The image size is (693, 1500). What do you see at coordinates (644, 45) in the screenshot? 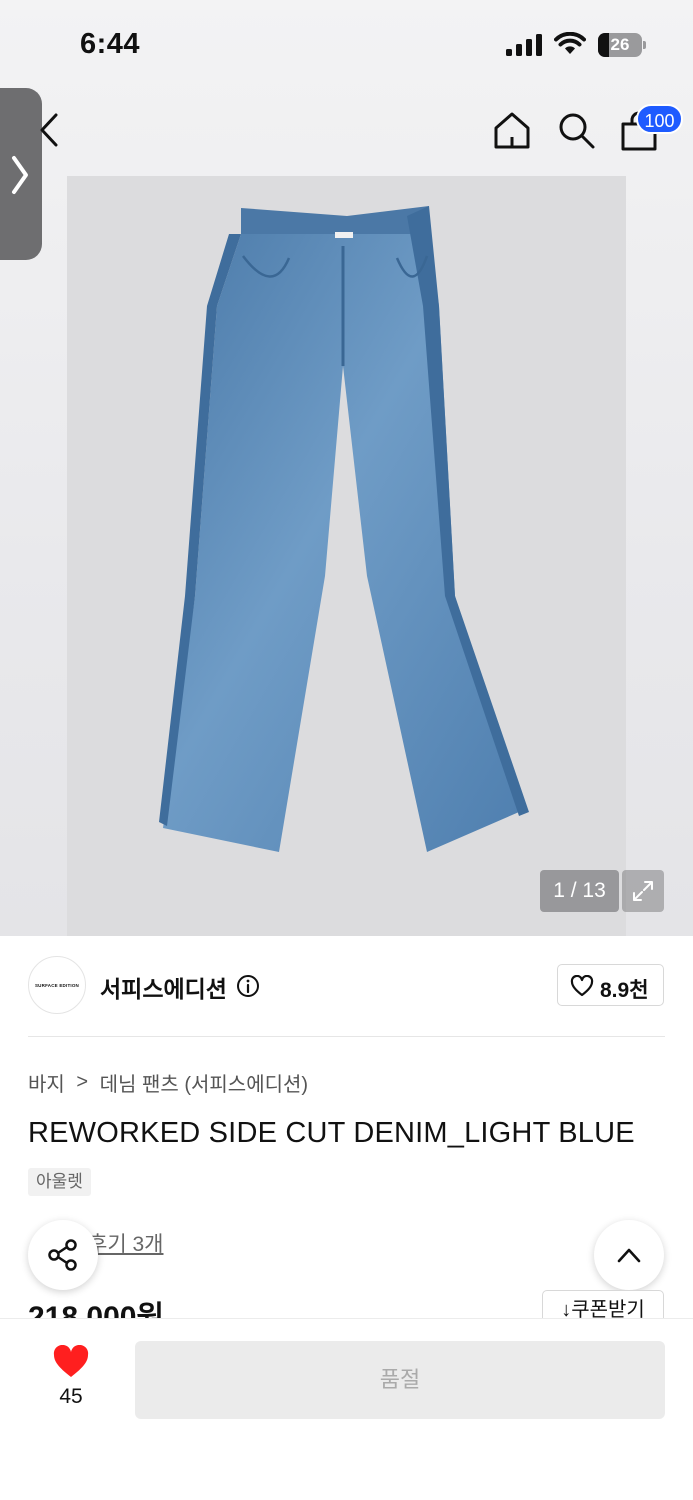
I see `battery-tip` at bounding box center [644, 45].